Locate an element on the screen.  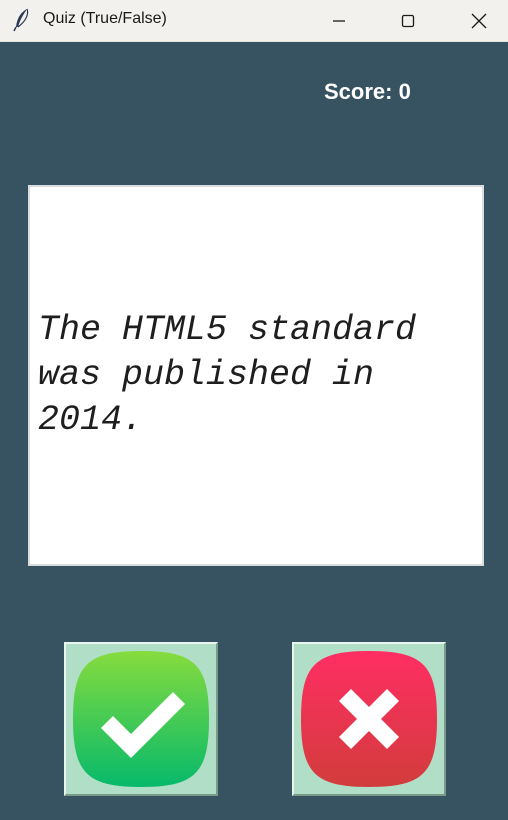
minimize-button is located at coordinates (339, 21).